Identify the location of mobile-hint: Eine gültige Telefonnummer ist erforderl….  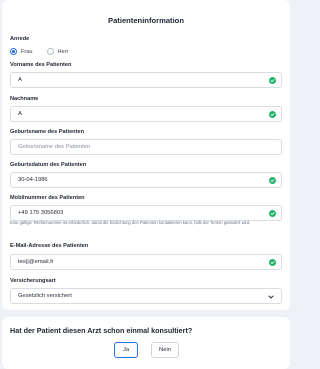
(130, 222).